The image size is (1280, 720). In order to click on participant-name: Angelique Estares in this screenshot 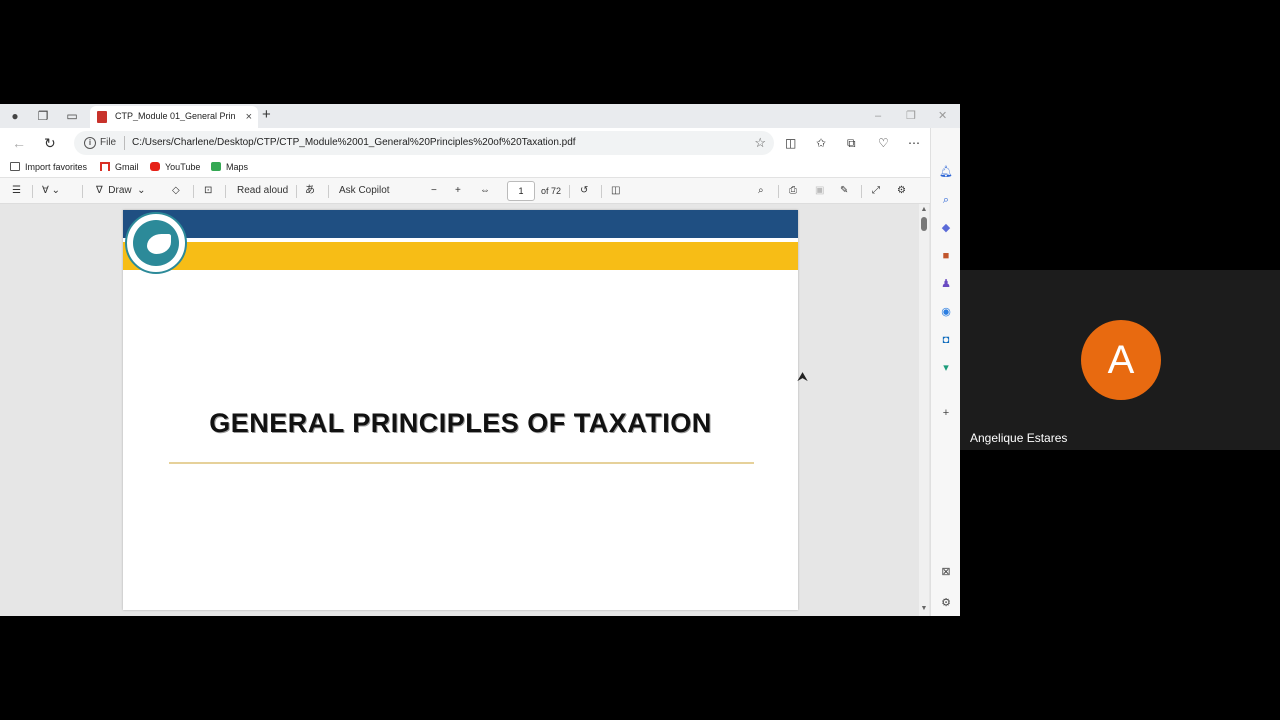, I will do `click(1019, 438)`.